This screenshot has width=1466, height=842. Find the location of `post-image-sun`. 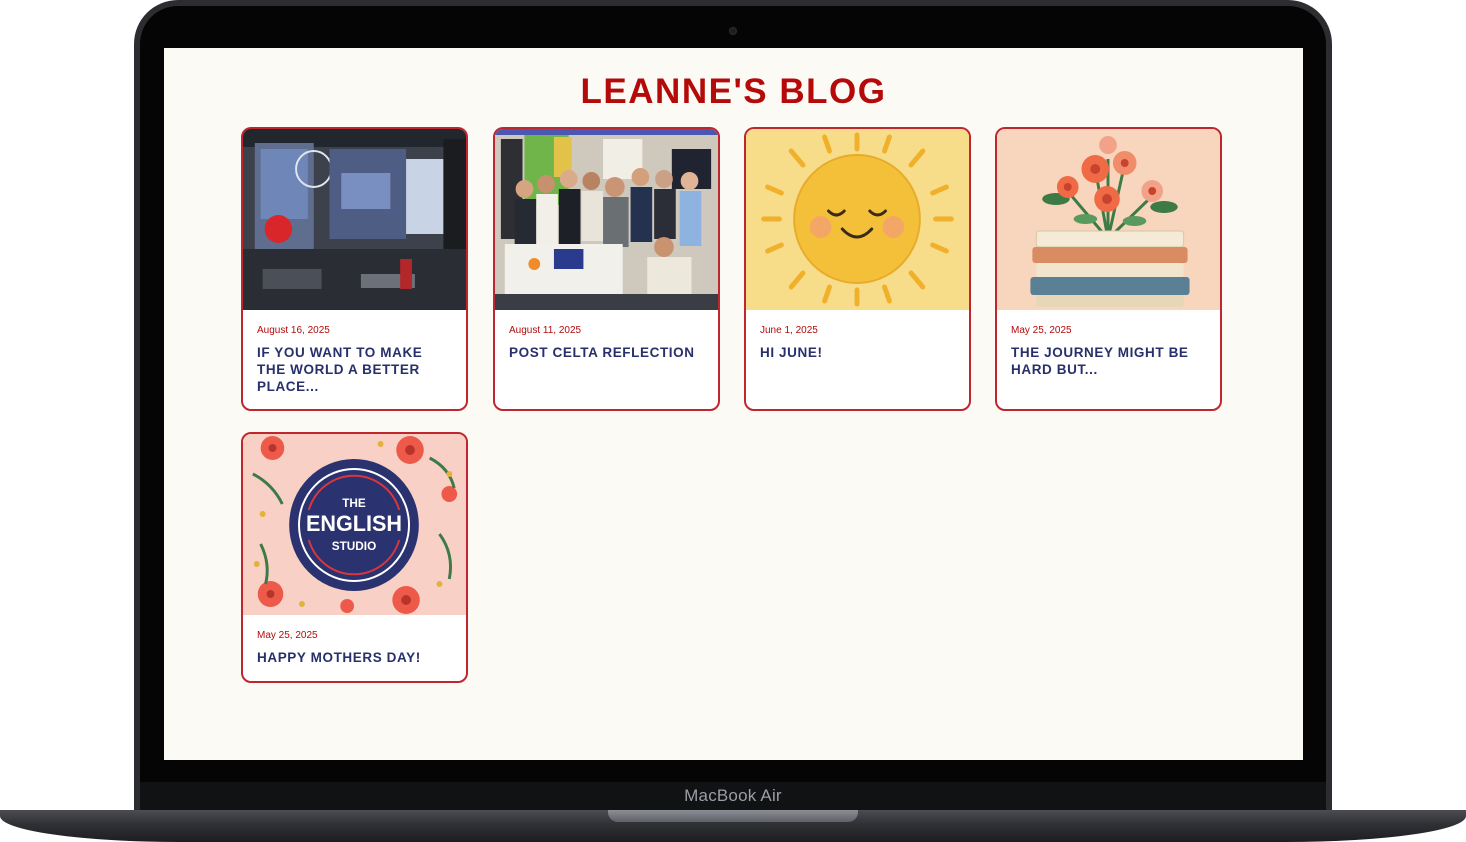

post-image-sun is located at coordinates (857, 219).